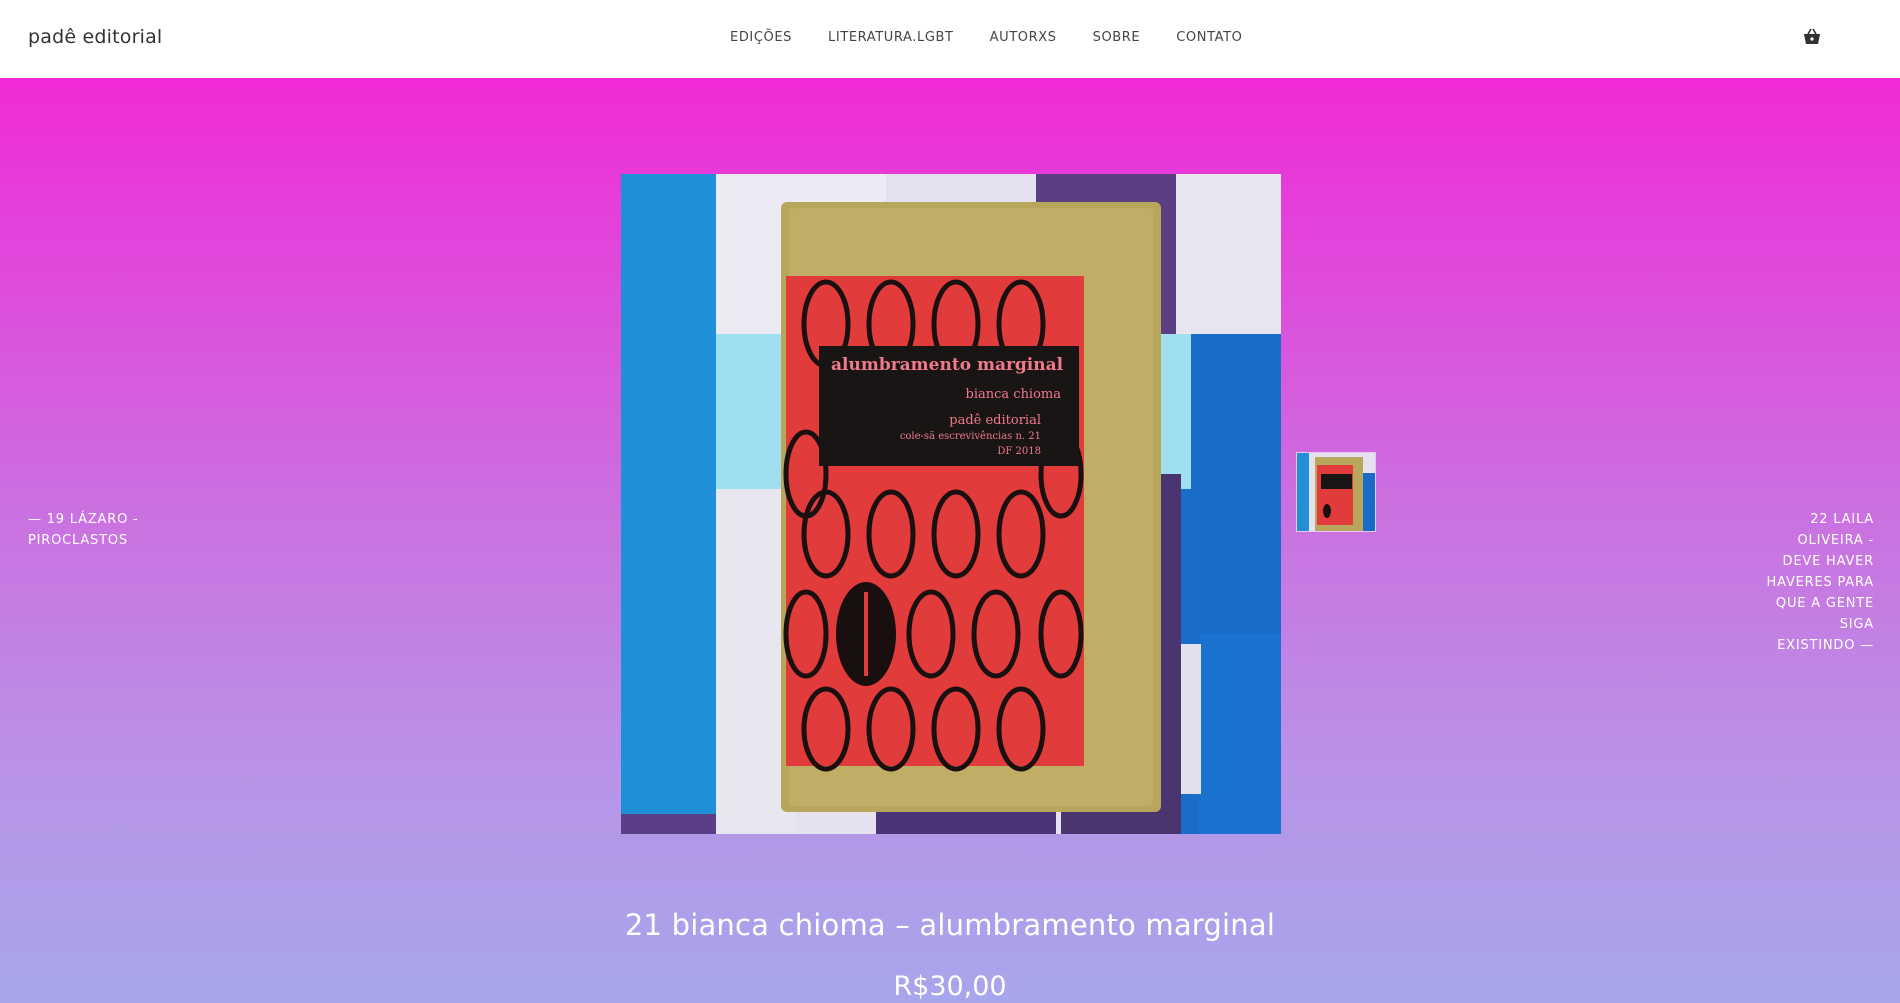 The image size is (1900, 1003). What do you see at coordinates (891, 37) in the screenshot?
I see `nav-literatura-lgbt: LITERATURA.LGBT` at bounding box center [891, 37].